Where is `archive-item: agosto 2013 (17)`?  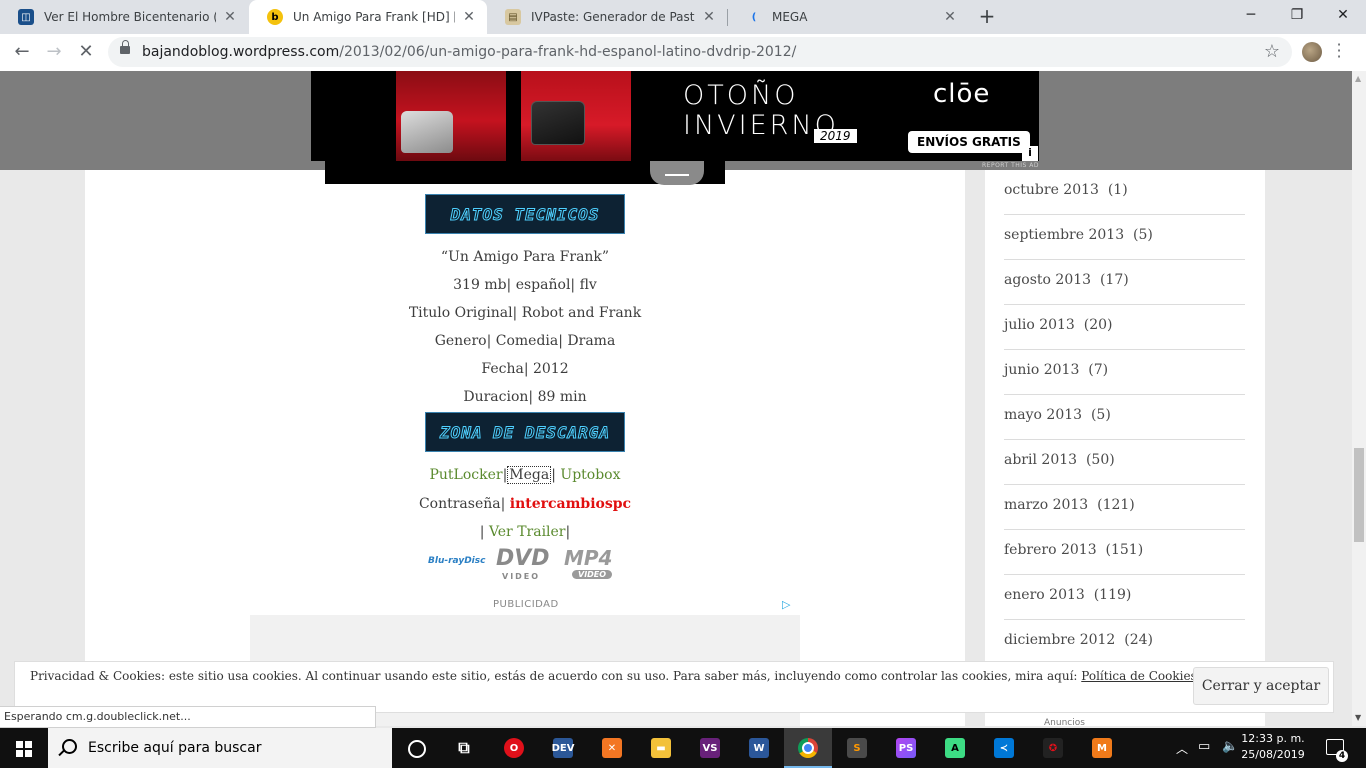
archive-item: agosto 2013 (17) is located at coordinates (1124, 280).